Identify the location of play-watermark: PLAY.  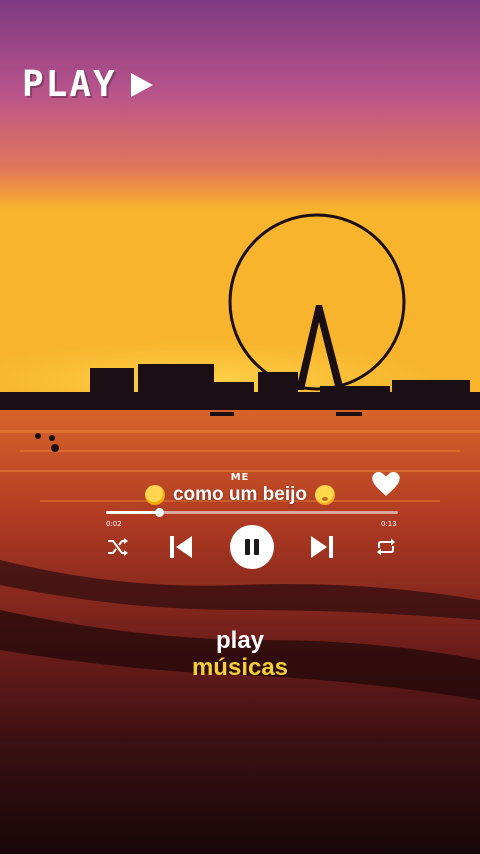
(87, 84).